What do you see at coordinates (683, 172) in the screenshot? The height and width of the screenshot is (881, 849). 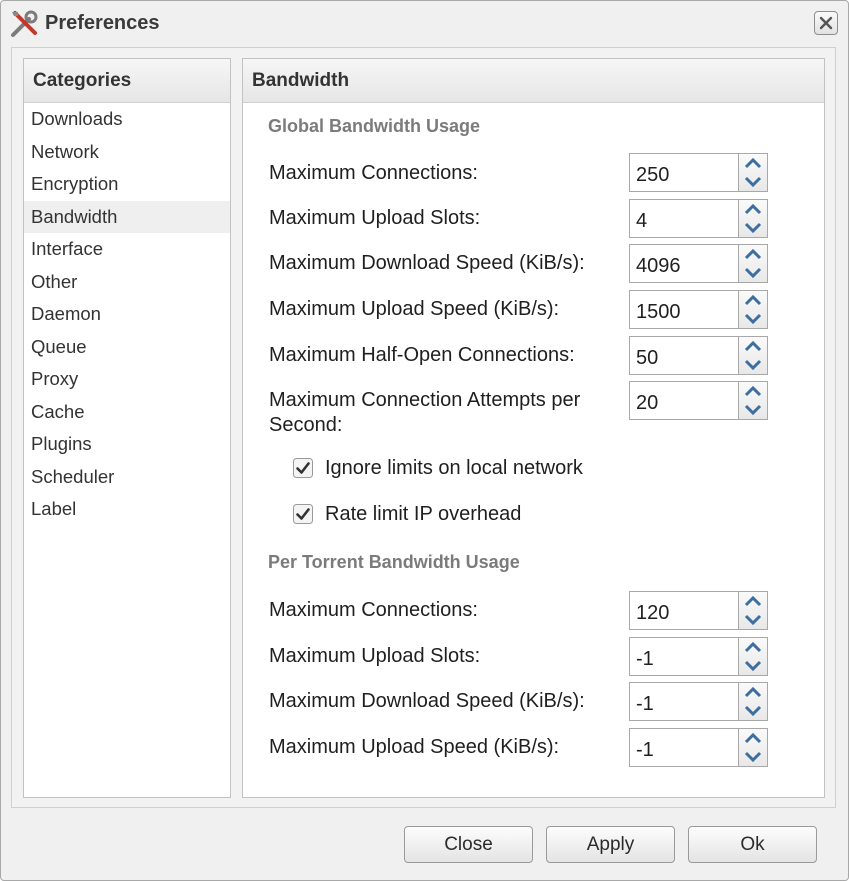 I see `global-max-connections-input` at bounding box center [683, 172].